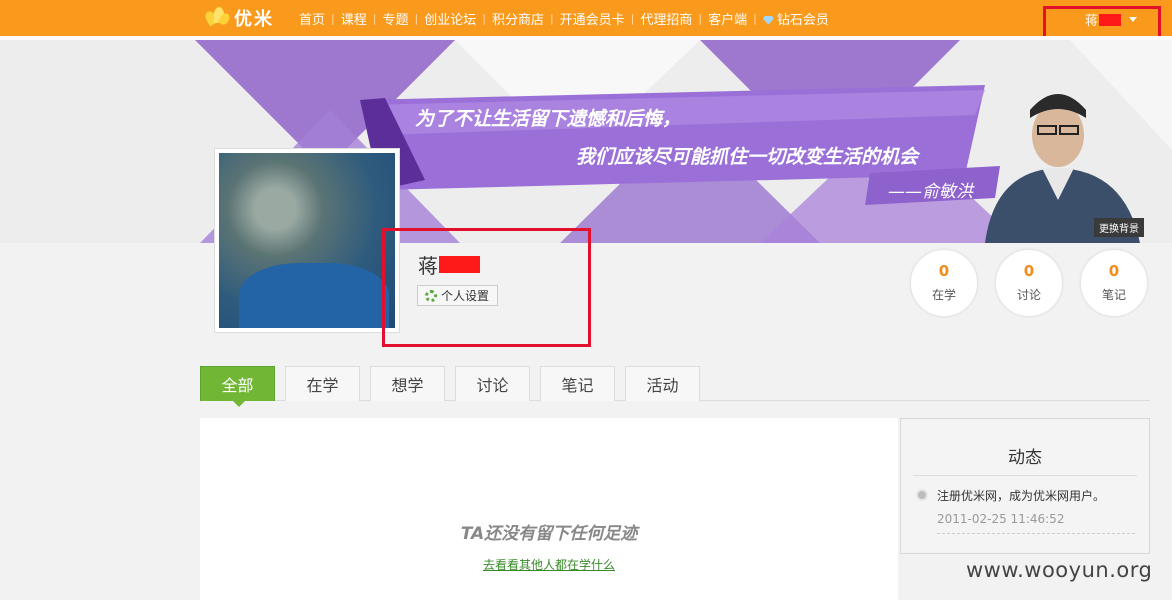  I want to click on nav-diamond-vip: 钻石会员, so click(796, 18).